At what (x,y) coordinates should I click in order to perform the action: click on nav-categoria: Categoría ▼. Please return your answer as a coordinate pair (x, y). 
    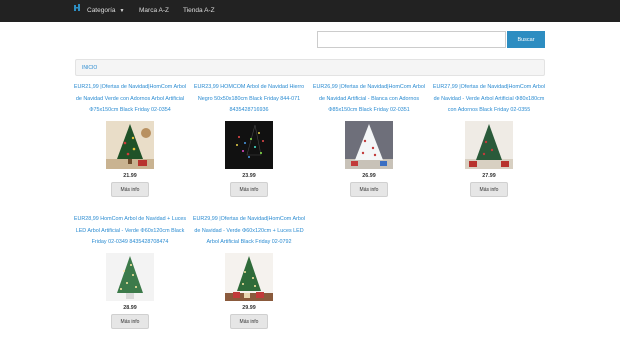
    Looking at the image, I should click on (106, 11).